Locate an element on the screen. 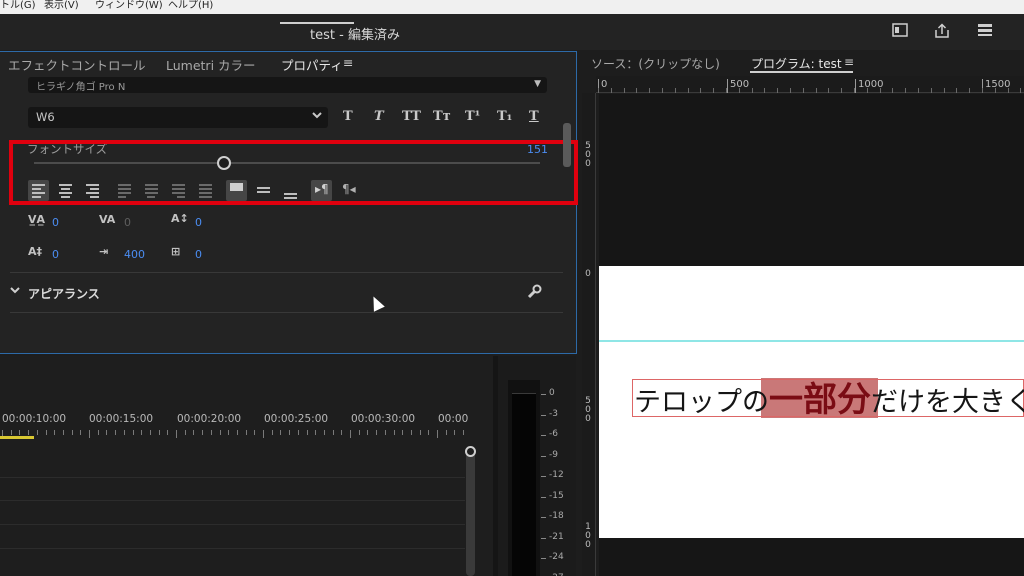 Image resolution: width=1024 pixels, height=576 pixels. baseline-shift-icon: A↕ is located at coordinates (180, 218).